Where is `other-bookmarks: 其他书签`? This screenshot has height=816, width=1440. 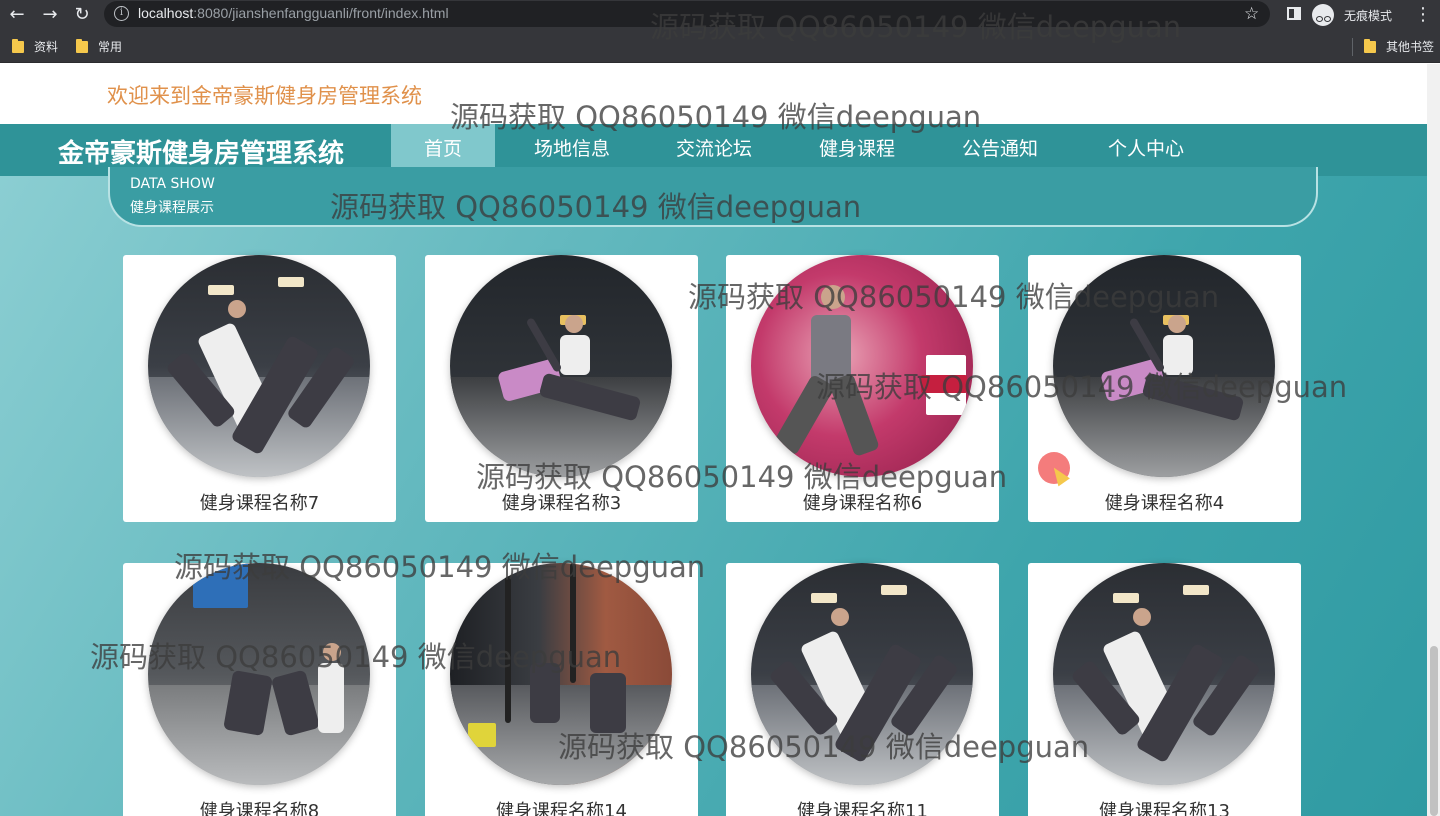
other-bookmarks: 其他书签 is located at coordinates (1399, 46).